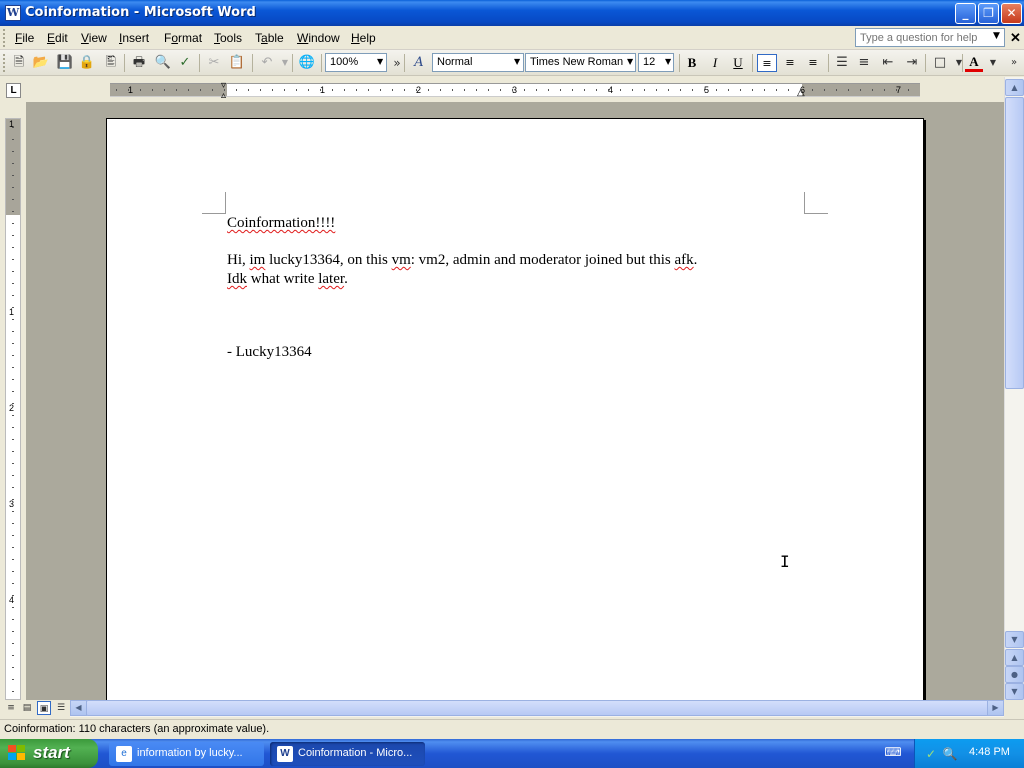 Image resolution: width=1024 pixels, height=768 pixels. Describe the element at coordinates (940, 63) in the screenshot. I see `borders-icon: □` at that location.